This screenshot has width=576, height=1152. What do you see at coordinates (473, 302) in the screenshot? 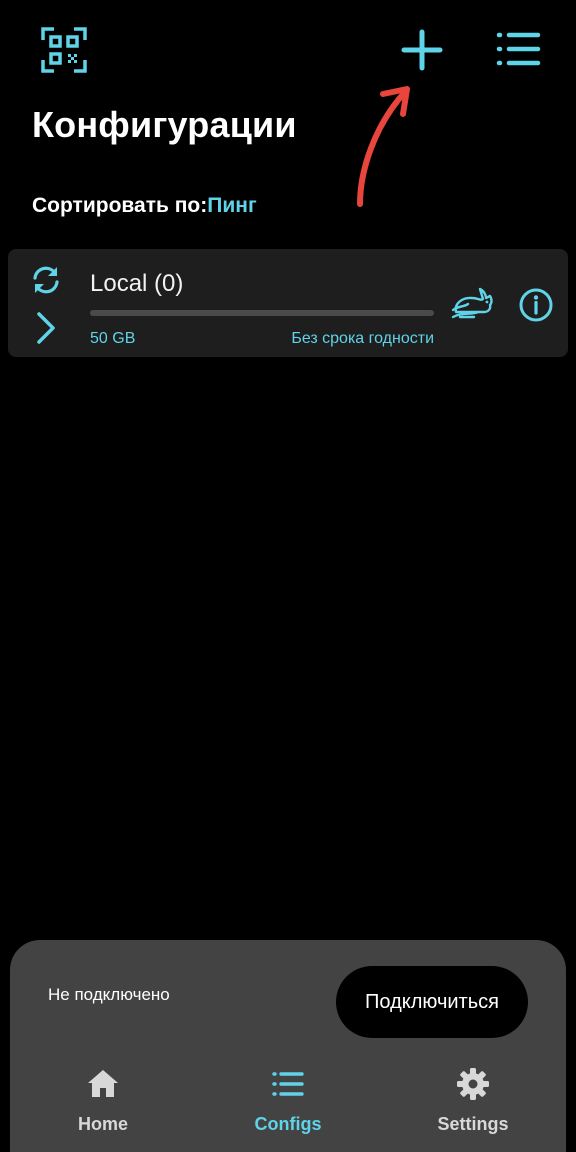
I see `rabbit-icon` at bounding box center [473, 302].